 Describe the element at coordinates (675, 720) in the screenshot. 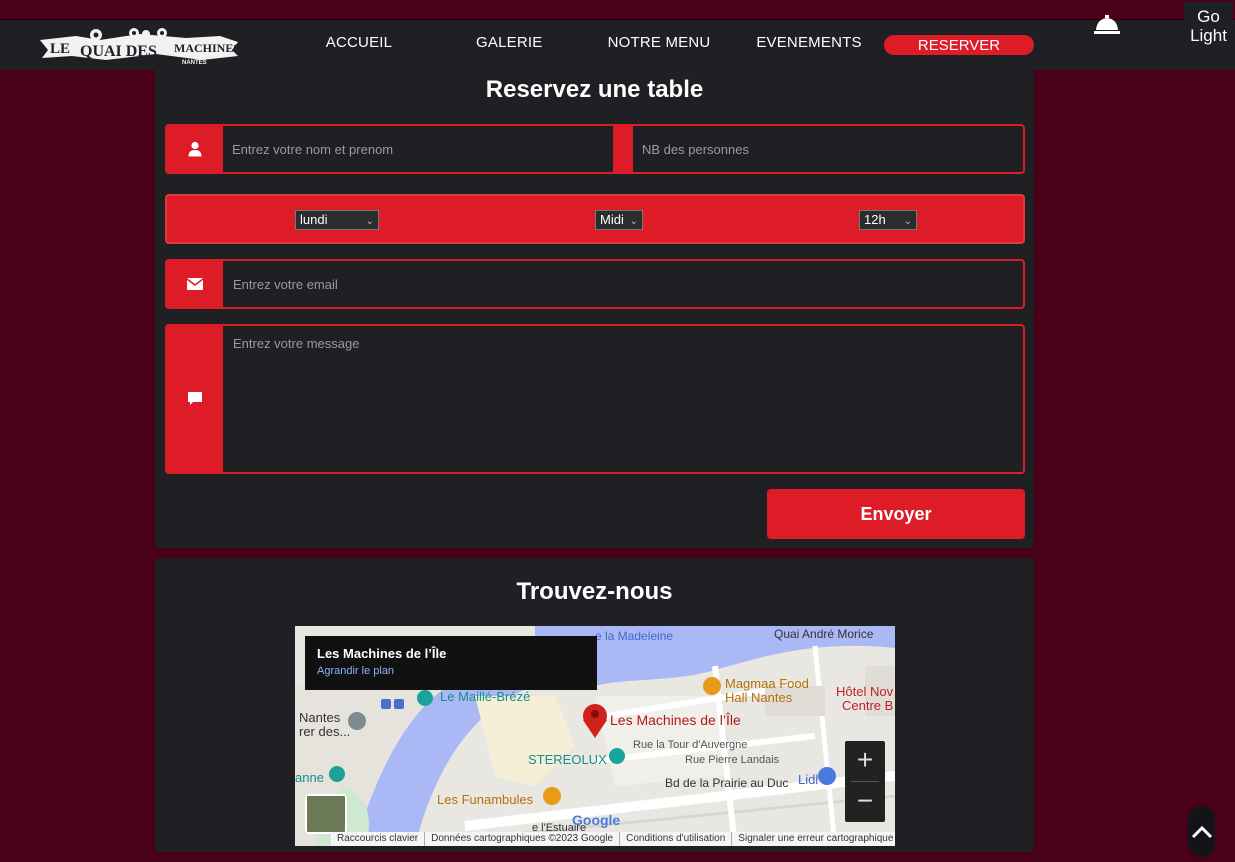

I see `map-label-machines: Les Machines de l’Île` at that location.